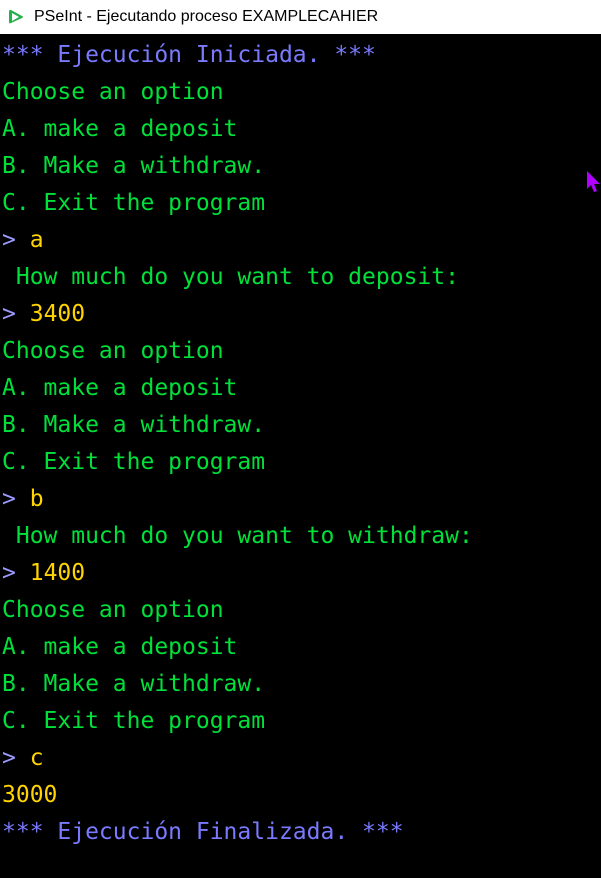 The height and width of the screenshot is (878, 601). What do you see at coordinates (237, 536) in the screenshot?
I see `withdraw-question: How much do you want to withdraw:` at bounding box center [237, 536].